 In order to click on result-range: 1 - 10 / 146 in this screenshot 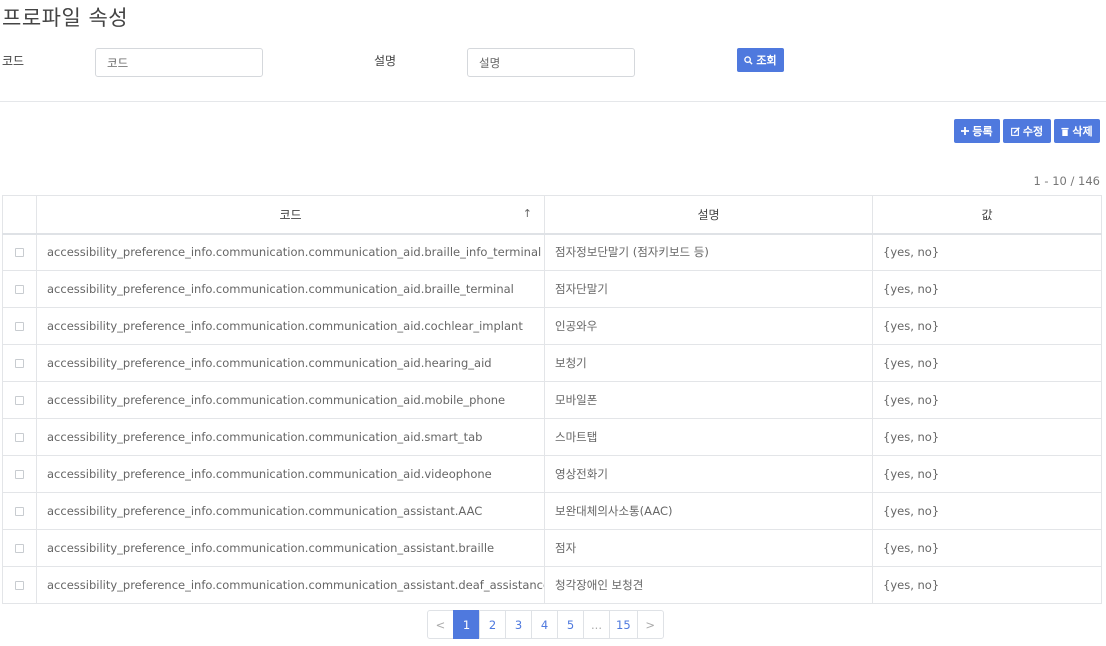, I will do `click(1066, 181)`.